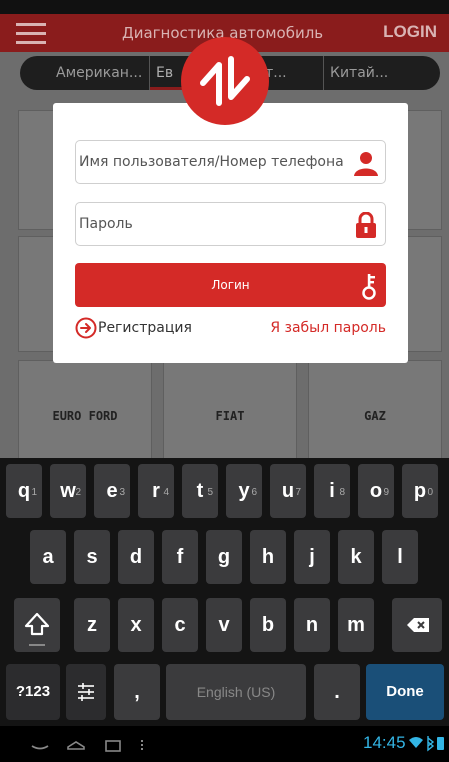 The width and height of the screenshot is (449, 762). What do you see at coordinates (386, 492) in the screenshot?
I see `key-hint: 9` at bounding box center [386, 492].